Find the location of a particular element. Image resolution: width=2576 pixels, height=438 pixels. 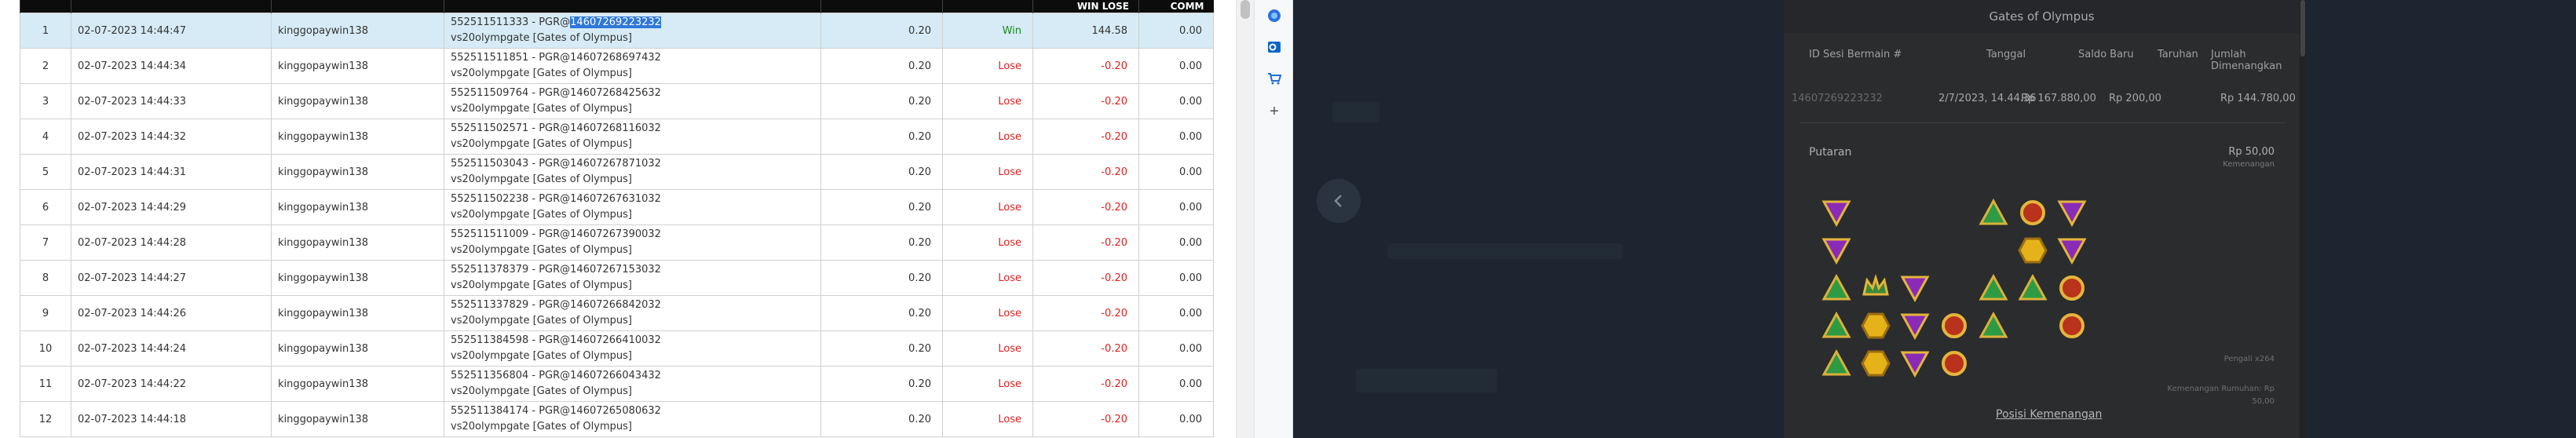

datetime-cell: 02-07-2023 14:44:33 is located at coordinates (171, 101).